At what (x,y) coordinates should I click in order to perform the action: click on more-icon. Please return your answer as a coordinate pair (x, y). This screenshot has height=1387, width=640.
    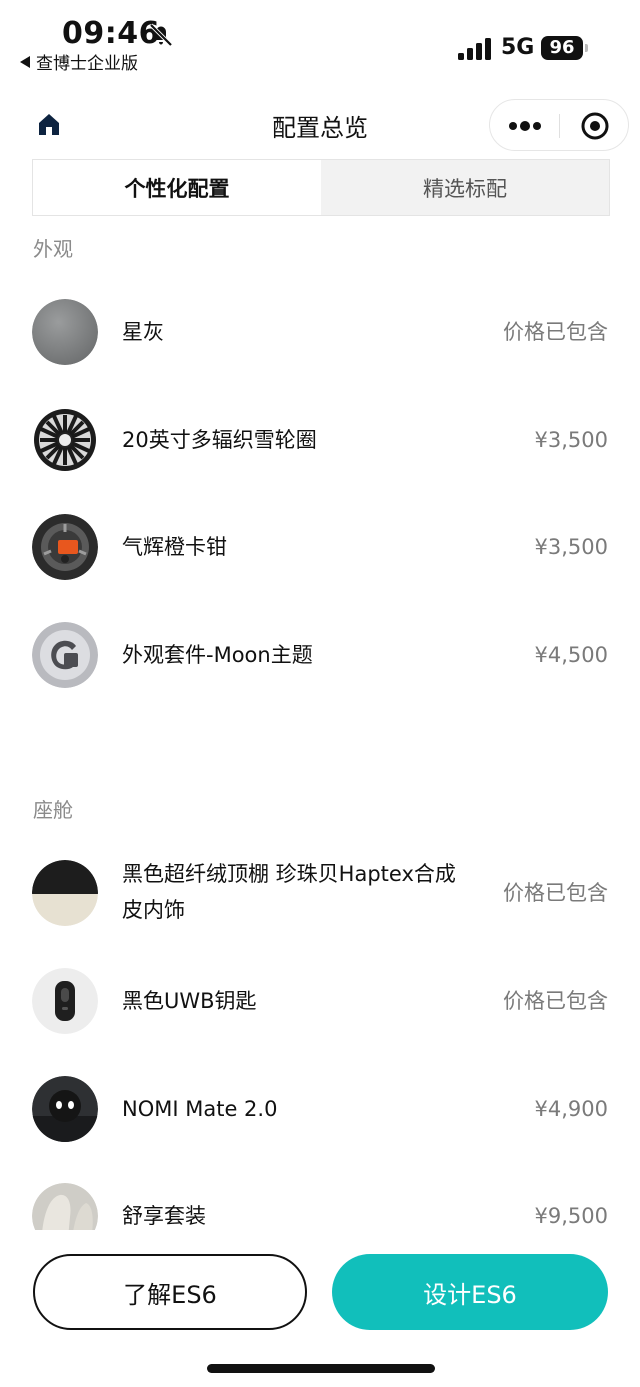
    Looking at the image, I should click on (525, 126).